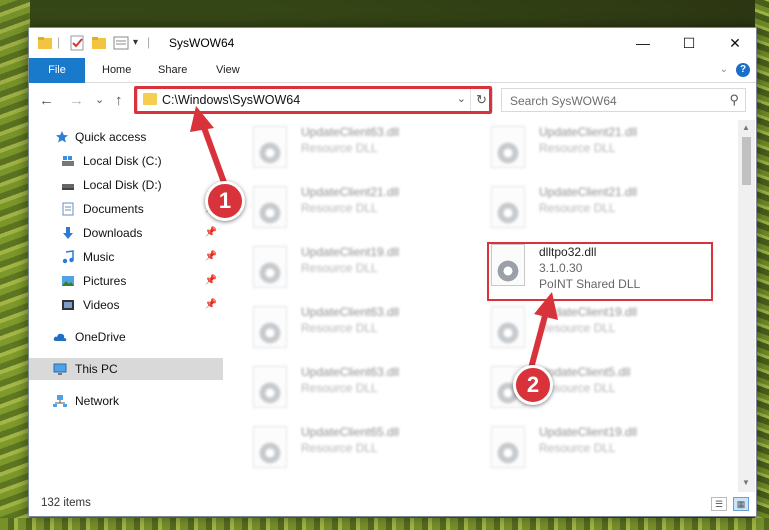 The height and width of the screenshot is (530, 769). Describe the element at coordinates (68, 161) in the screenshot. I see `drive-icon` at that location.